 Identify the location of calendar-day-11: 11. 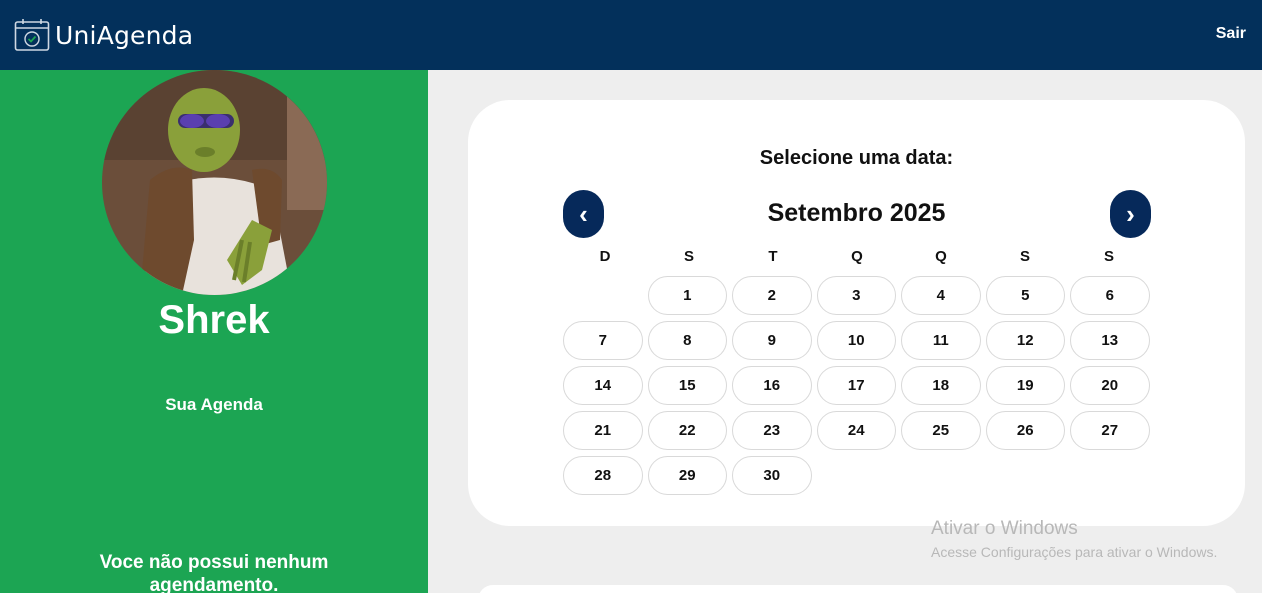
(941, 340).